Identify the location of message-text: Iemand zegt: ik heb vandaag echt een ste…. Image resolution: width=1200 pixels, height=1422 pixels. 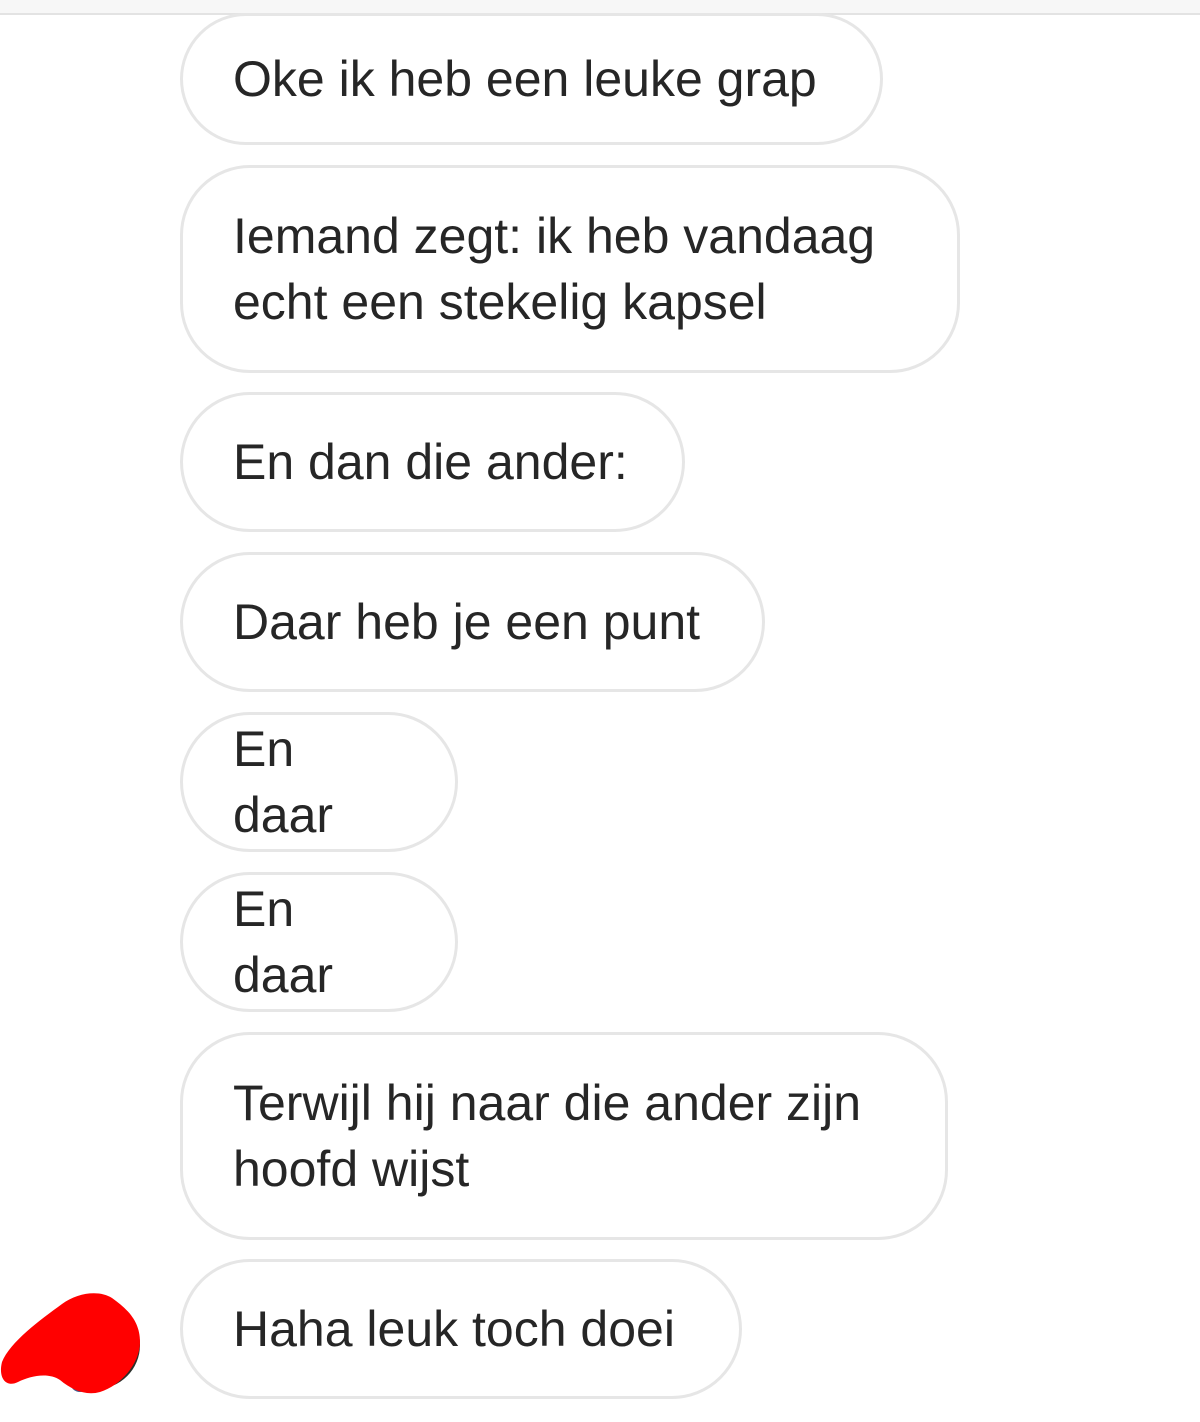
(554, 269).